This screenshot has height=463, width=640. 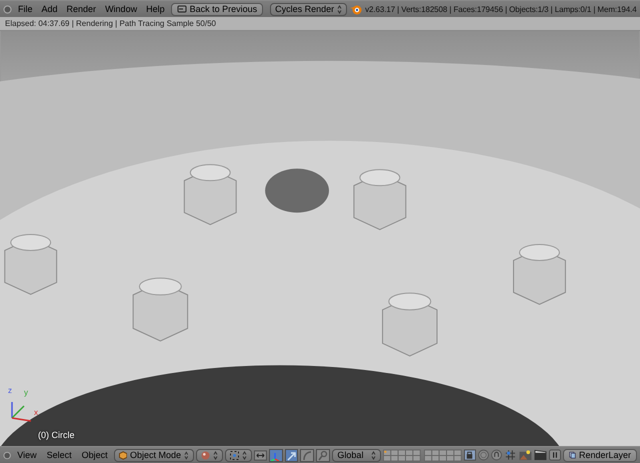 I want to click on object-label: (0) Circle, so click(x=56, y=435).